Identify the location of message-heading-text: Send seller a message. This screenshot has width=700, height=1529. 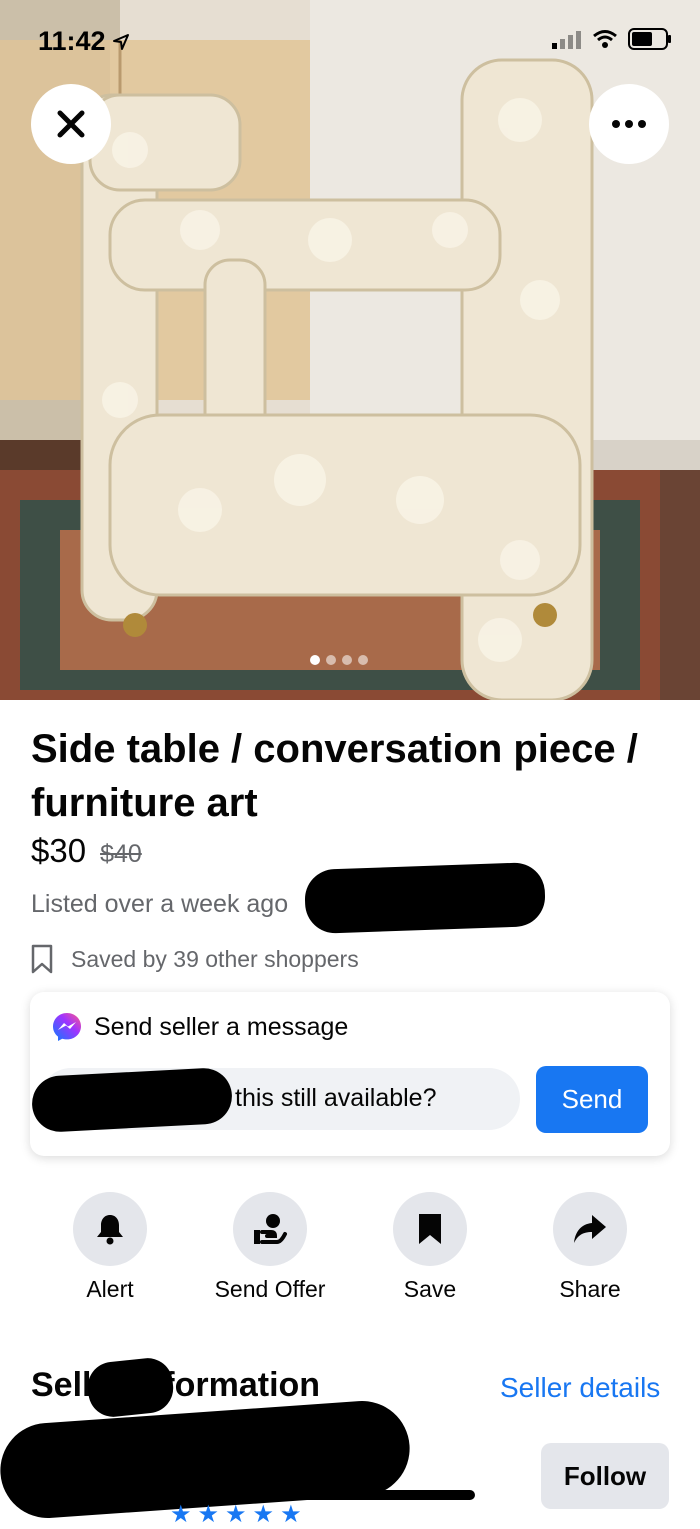
(221, 1026).